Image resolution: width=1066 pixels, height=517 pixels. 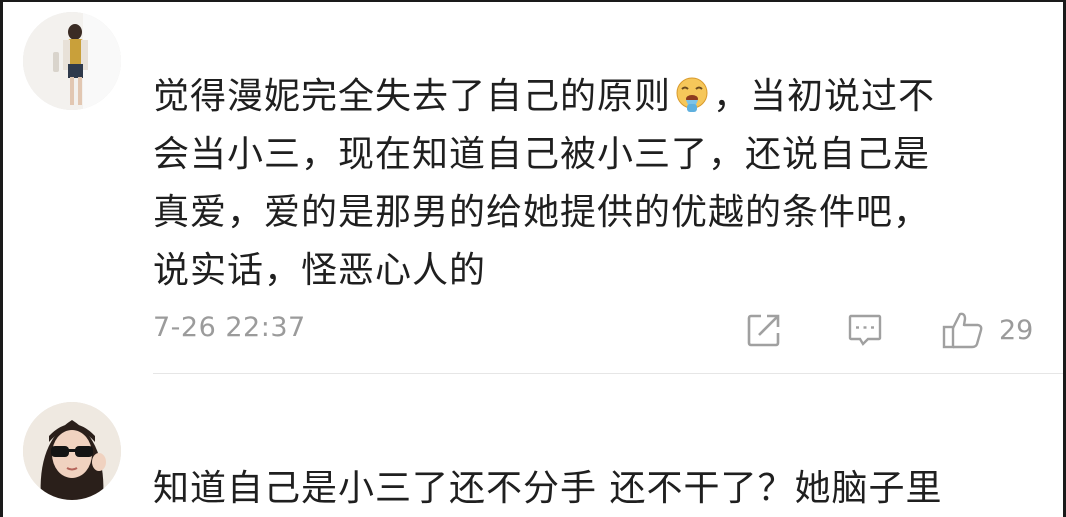 I want to click on vomiting-face-icon, so click(x=692, y=94).